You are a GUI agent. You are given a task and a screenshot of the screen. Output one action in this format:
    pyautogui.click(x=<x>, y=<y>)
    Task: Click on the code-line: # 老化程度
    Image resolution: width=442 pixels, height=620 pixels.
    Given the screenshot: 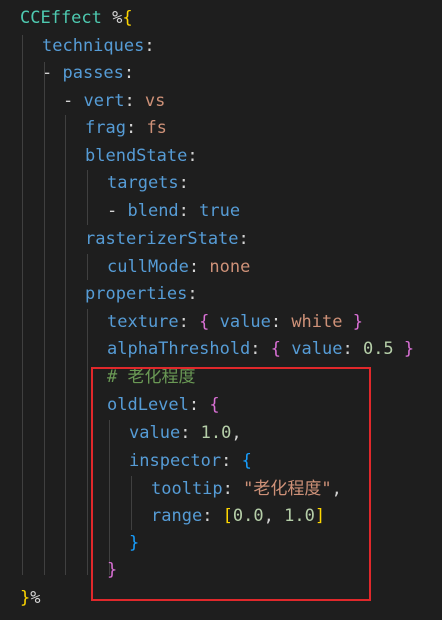 What is the action you would take?
    pyautogui.click(x=151, y=377)
    